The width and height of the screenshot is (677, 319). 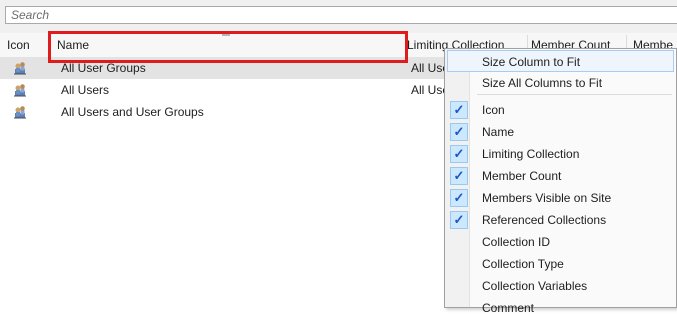 I want to click on menu-item-collection-id: Collection ID, so click(x=560, y=242).